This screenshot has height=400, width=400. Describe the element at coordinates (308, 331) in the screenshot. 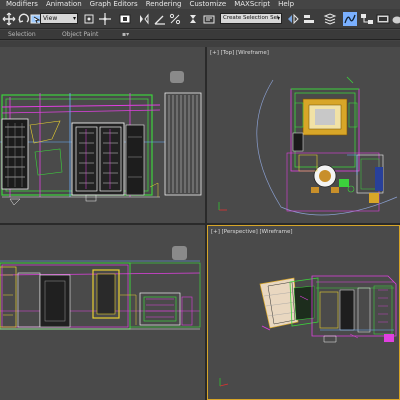

I see `viewport-perspective-wireframe` at that location.